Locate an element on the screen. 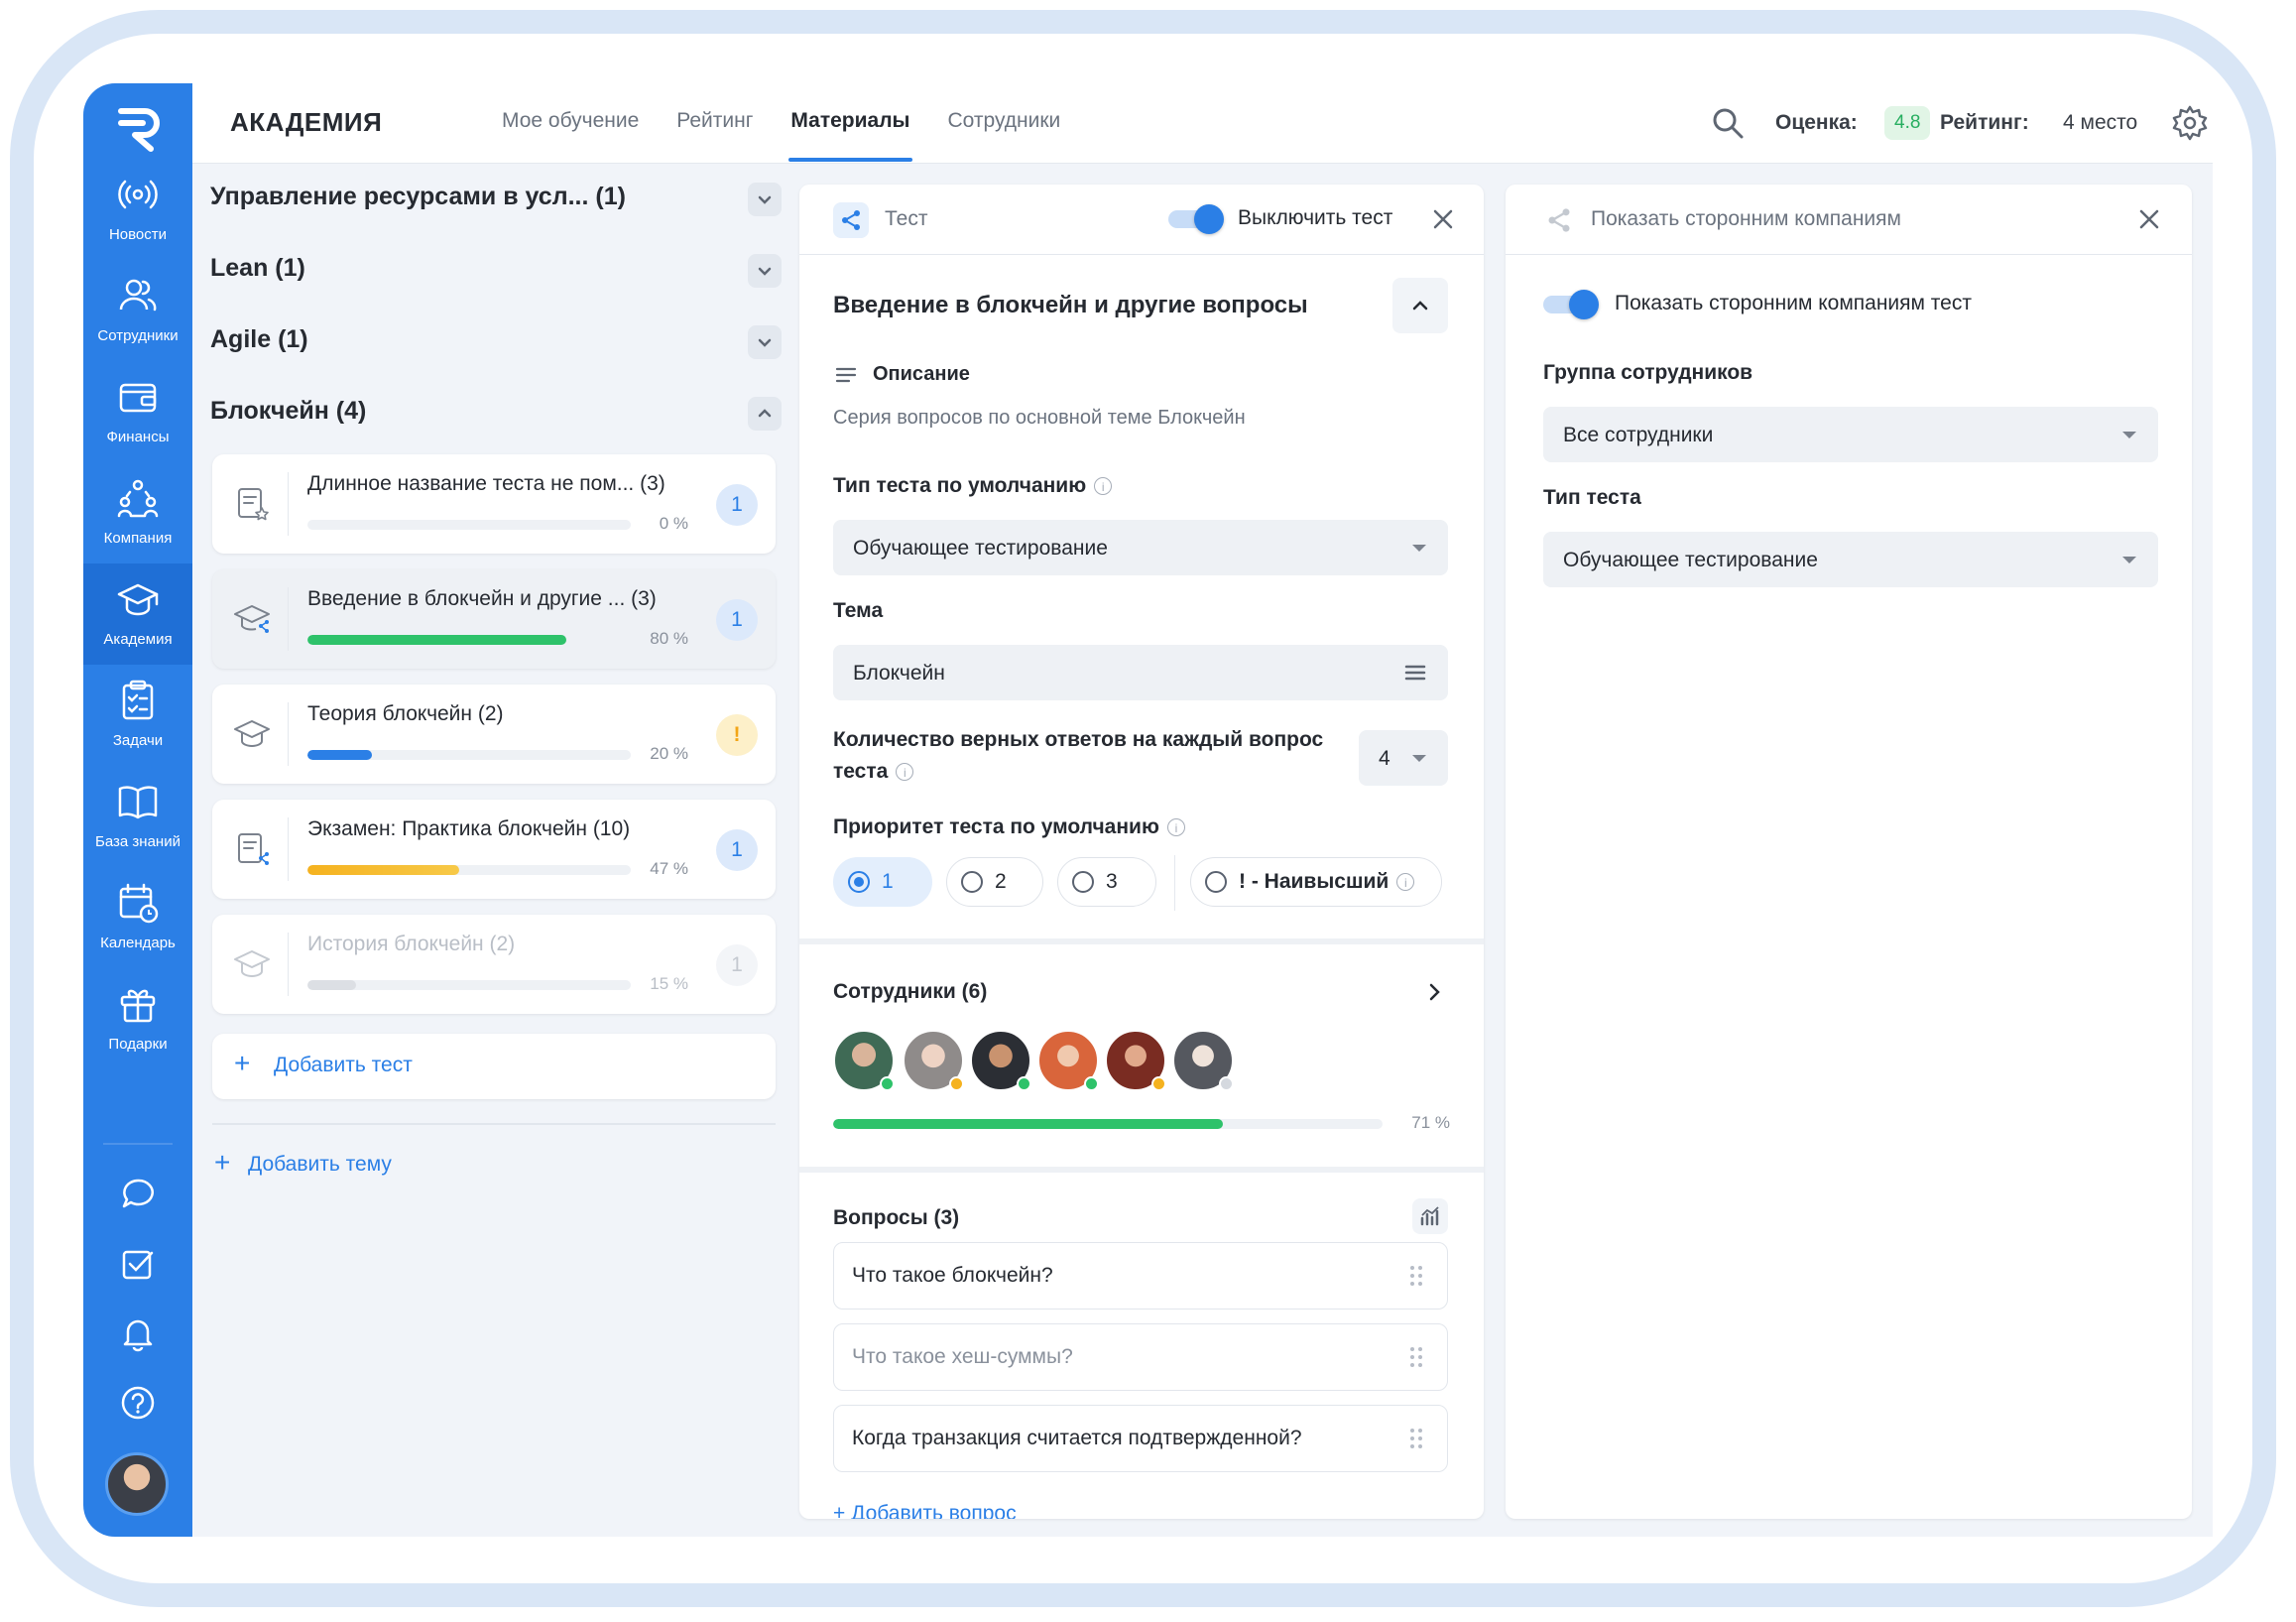  test-card-disabled: История блокчейн (2) 15 % 1 is located at coordinates (494, 964).